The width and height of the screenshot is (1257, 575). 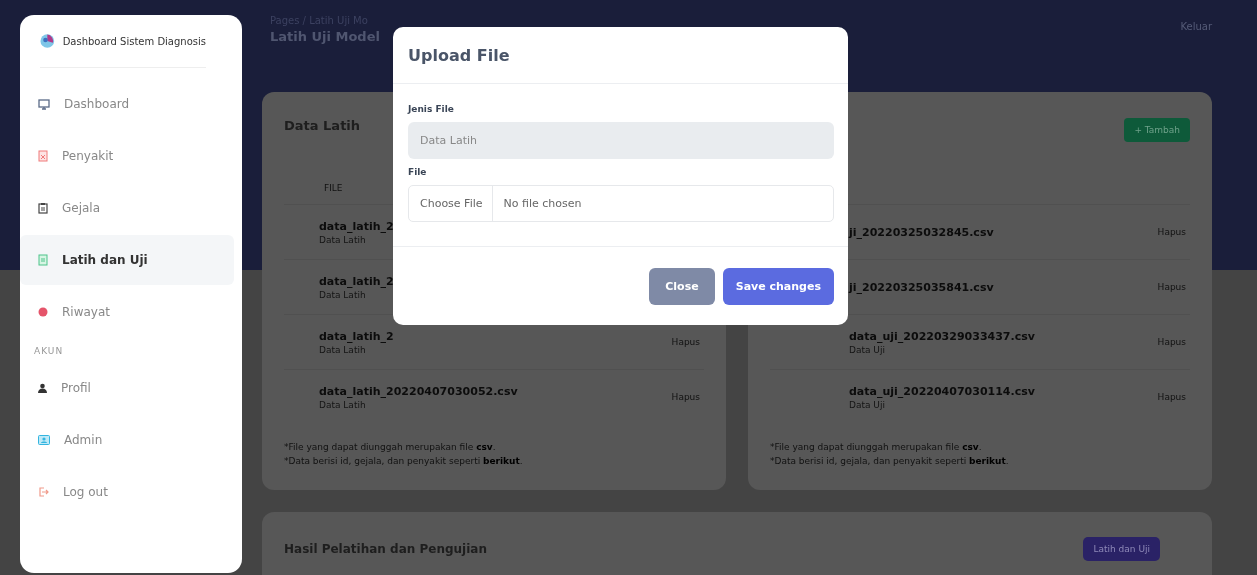 I want to click on field-label: File, so click(x=418, y=172).